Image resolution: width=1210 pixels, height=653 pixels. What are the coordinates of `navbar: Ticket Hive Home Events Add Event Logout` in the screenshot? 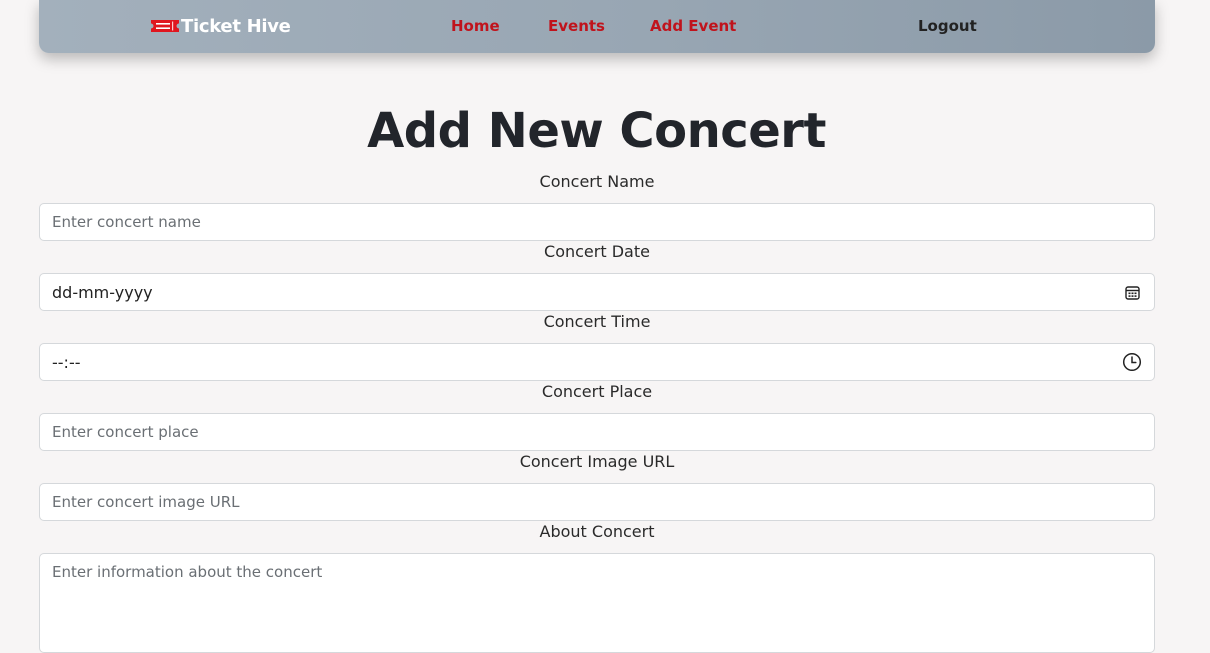 It's located at (597, 26).